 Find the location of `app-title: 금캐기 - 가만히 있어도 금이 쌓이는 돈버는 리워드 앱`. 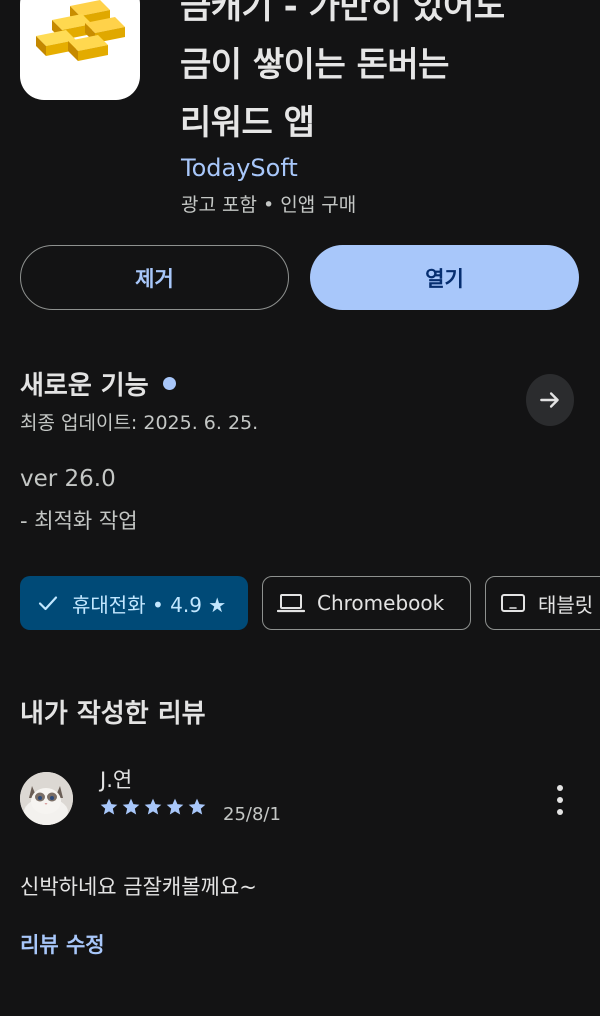

app-title: 금캐기 - 가만히 있어도 금이 쌓이는 돈버는 리워드 앱 is located at coordinates (380, 76).